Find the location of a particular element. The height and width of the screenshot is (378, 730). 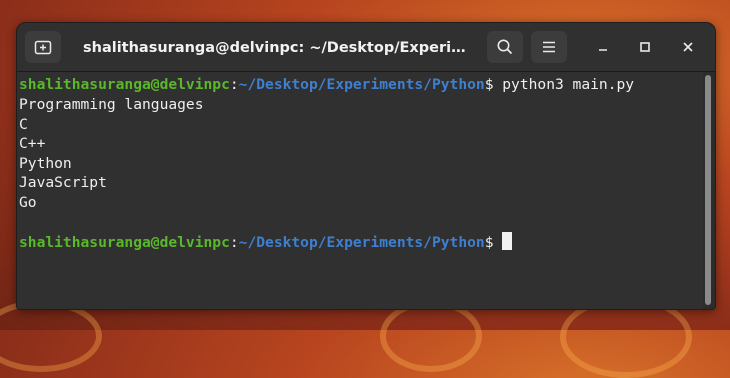

new-tab-button is located at coordinates (43, 47).